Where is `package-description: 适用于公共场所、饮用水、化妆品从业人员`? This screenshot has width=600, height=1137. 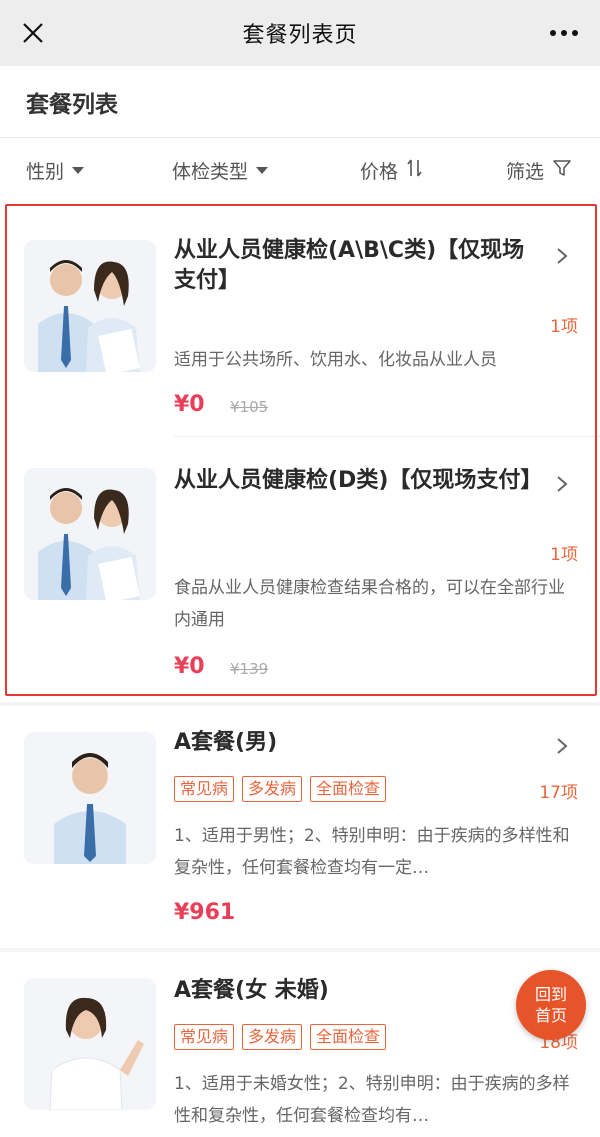
package-description: 适用于公共场所、饮用水、化妆品从业人员 is located at coordinates (335, 360).